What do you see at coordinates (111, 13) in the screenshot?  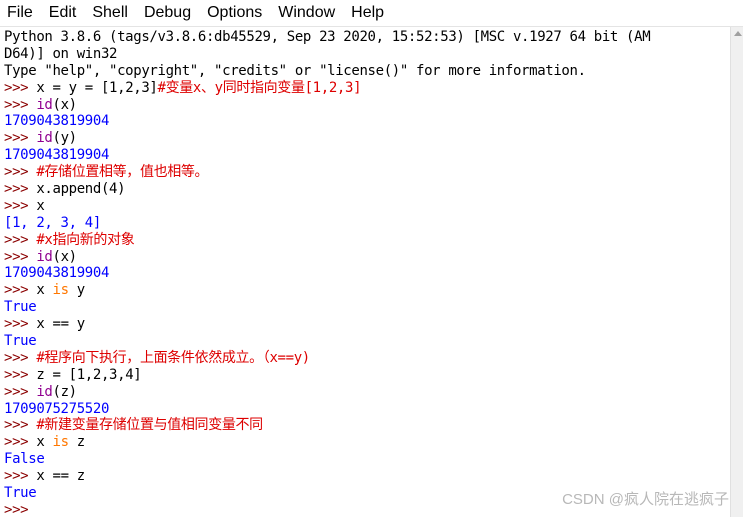 I see `menu-shell: Shell` at bounding box center [111, 13].